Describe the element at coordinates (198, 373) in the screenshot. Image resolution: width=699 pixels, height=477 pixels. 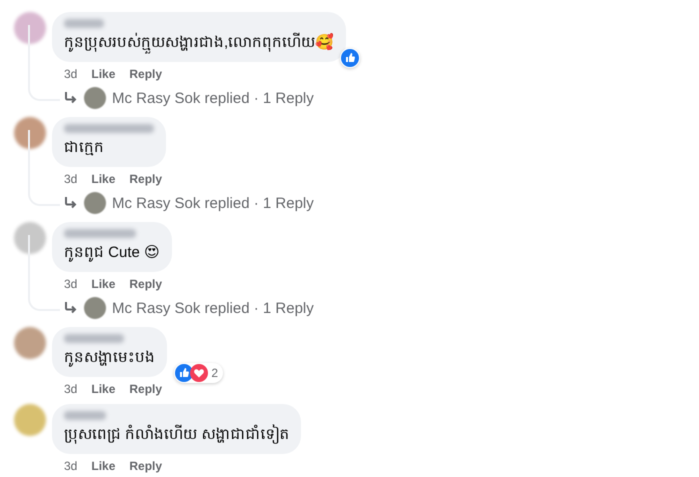
I see `reactions-badge: 2` at that location.